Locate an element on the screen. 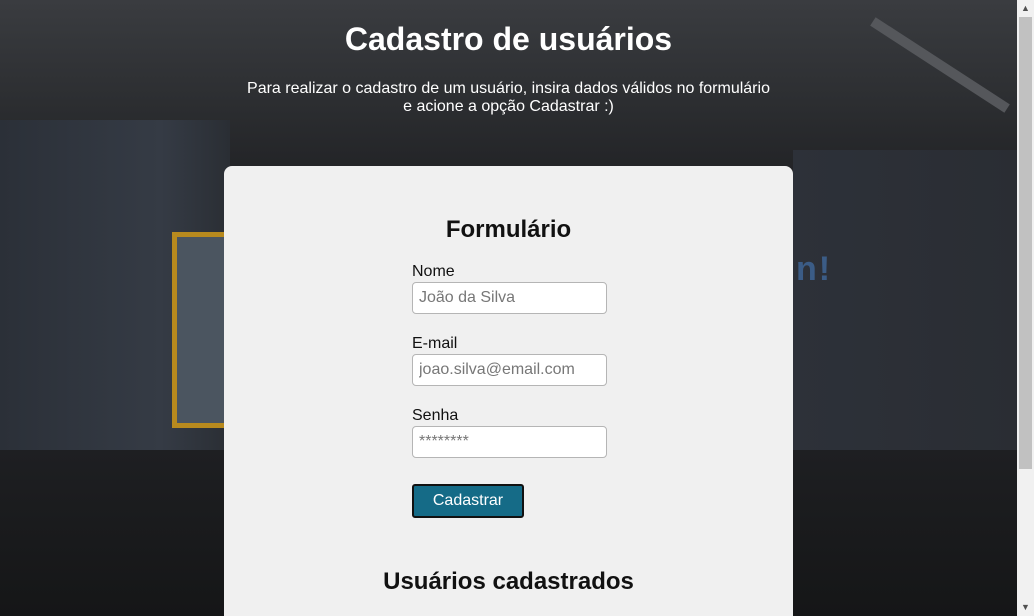 This screenshot has height=616, width=1034. scrollbar-thumb is located at coordinates (1025, 243).